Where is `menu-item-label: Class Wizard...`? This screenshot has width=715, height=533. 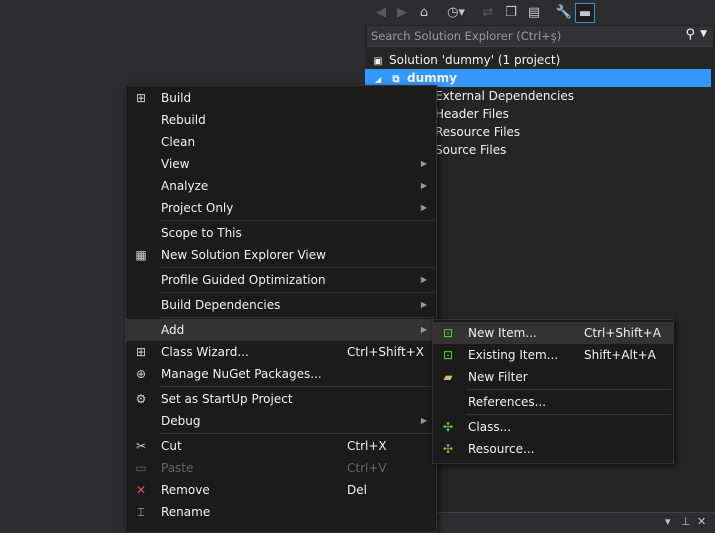 menu-item-label: Class Wizard... is located at coordinates (205, 352).